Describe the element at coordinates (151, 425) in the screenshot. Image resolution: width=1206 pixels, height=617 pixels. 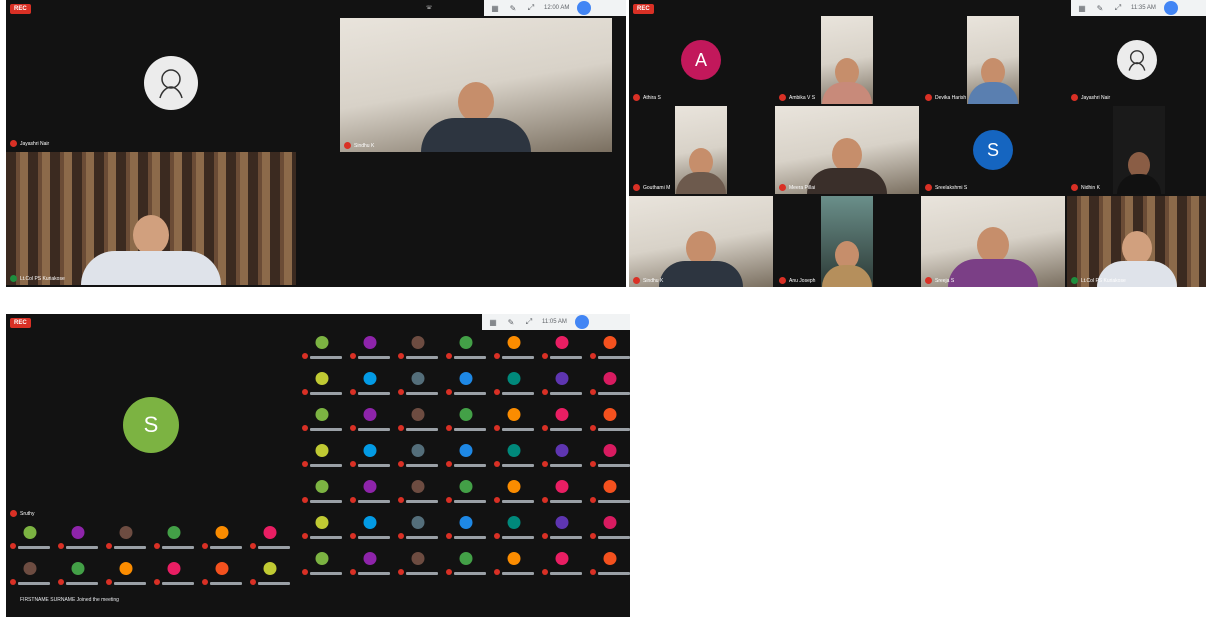
I see `participant-tile-main: S Sruthy` at that location.